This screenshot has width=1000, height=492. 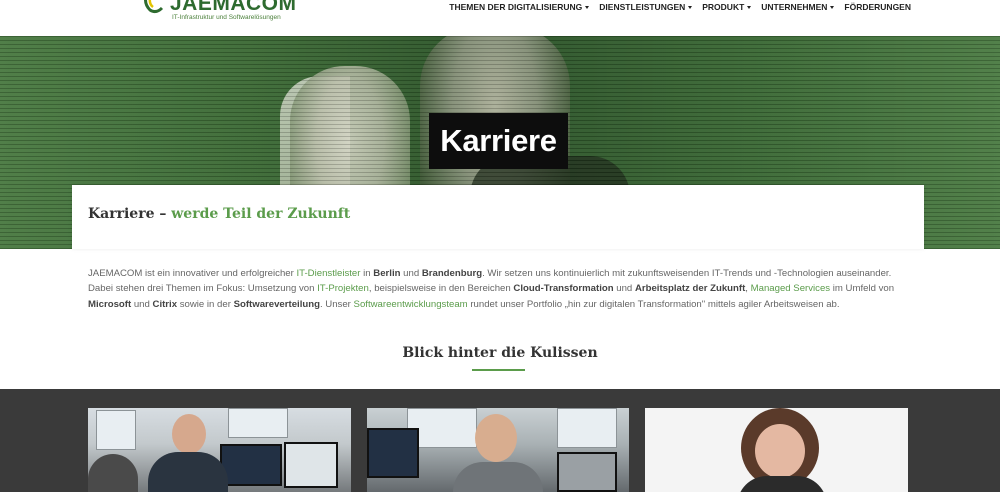 What do you see at coordinates (498, 370) in the screenshot?
I see `section-divider` at bounding box center [498, 370].